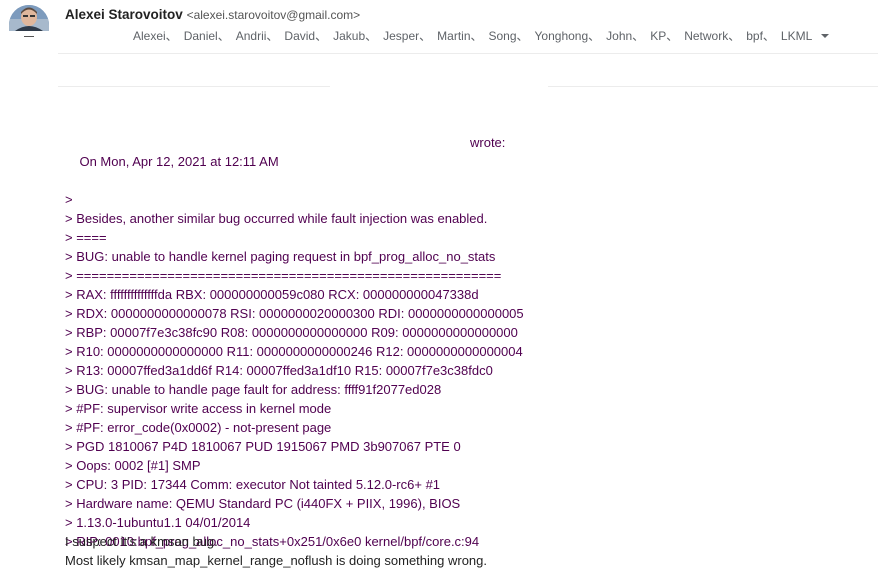 The height and width of the screenshot is (570, 878). Describe the element at coordinates (69, 199) in the screenshot. I see `quoted-line: >` at that location.